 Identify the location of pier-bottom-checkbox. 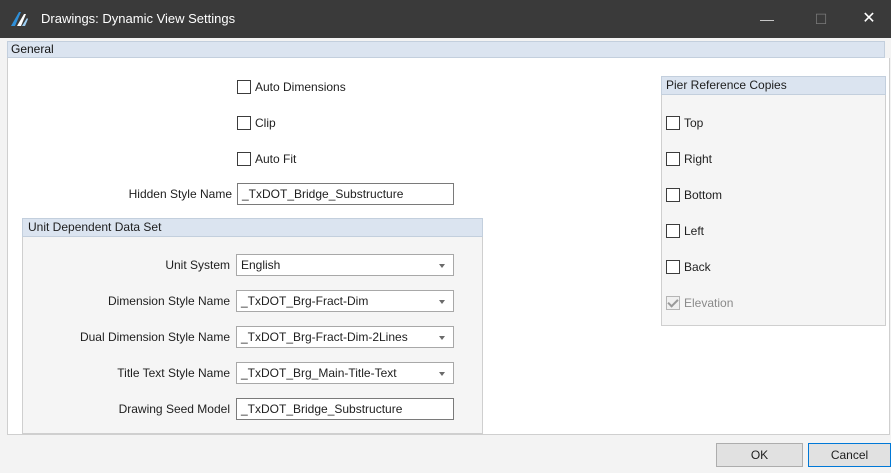
(673, 194).